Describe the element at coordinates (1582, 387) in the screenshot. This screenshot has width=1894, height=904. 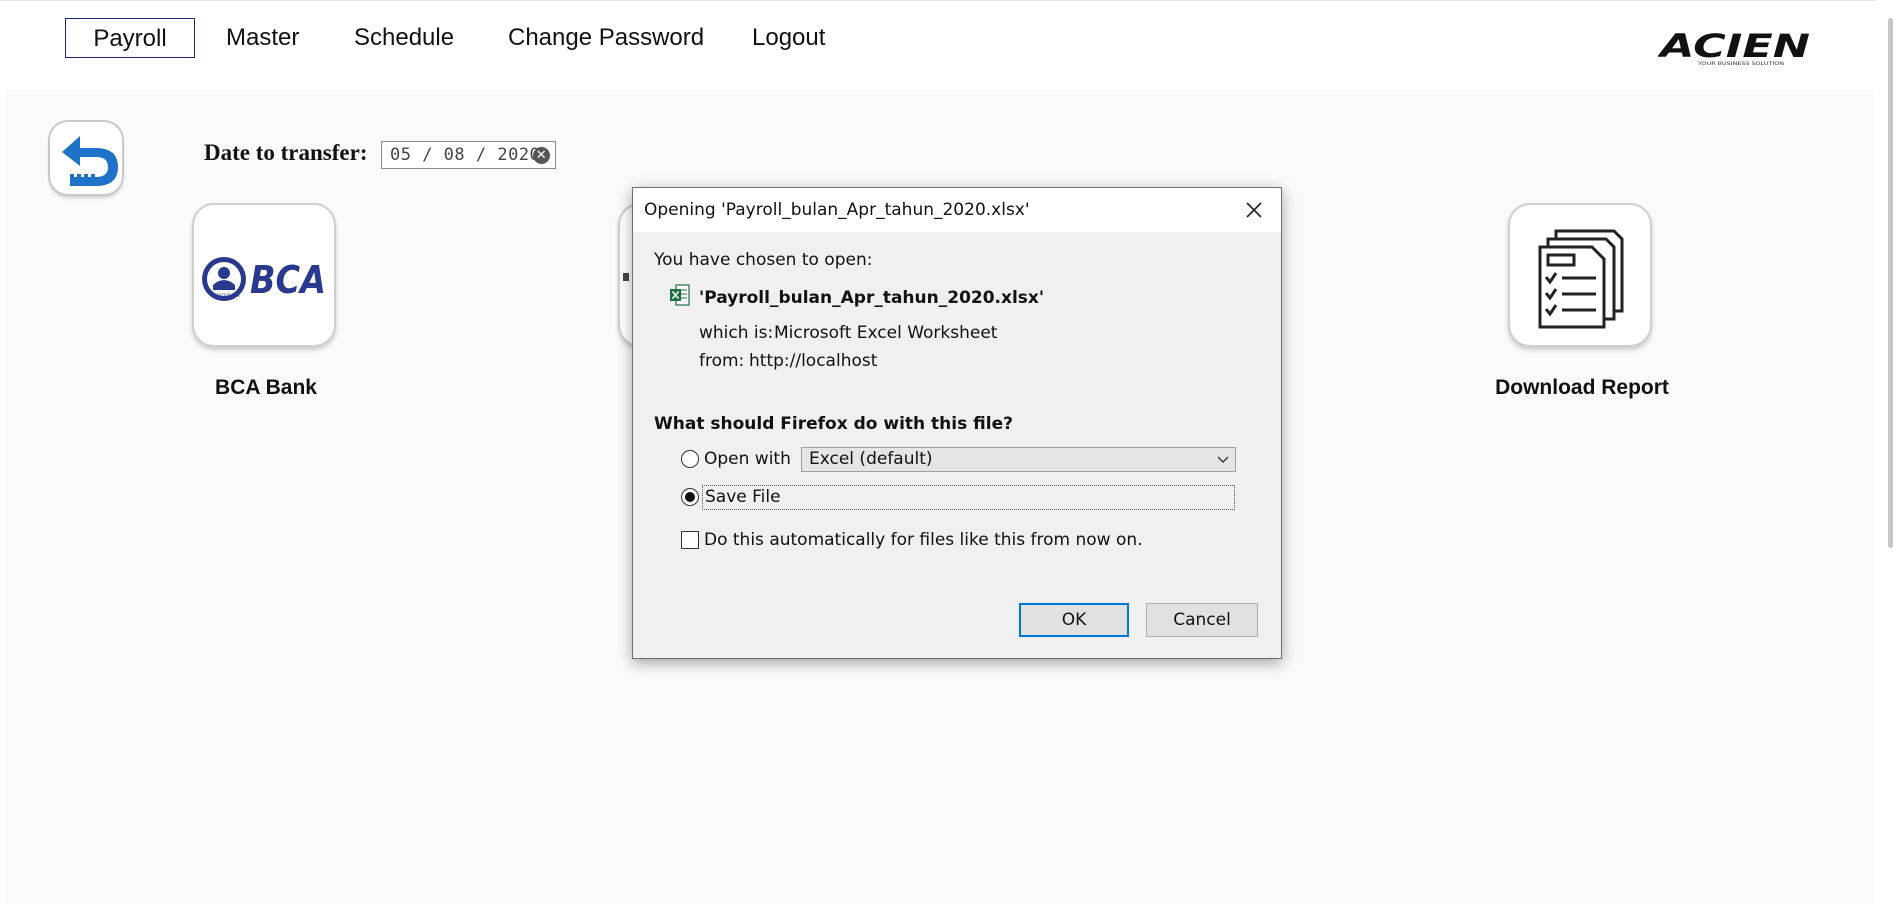
I see `download-report-label: Download Report` at that location.